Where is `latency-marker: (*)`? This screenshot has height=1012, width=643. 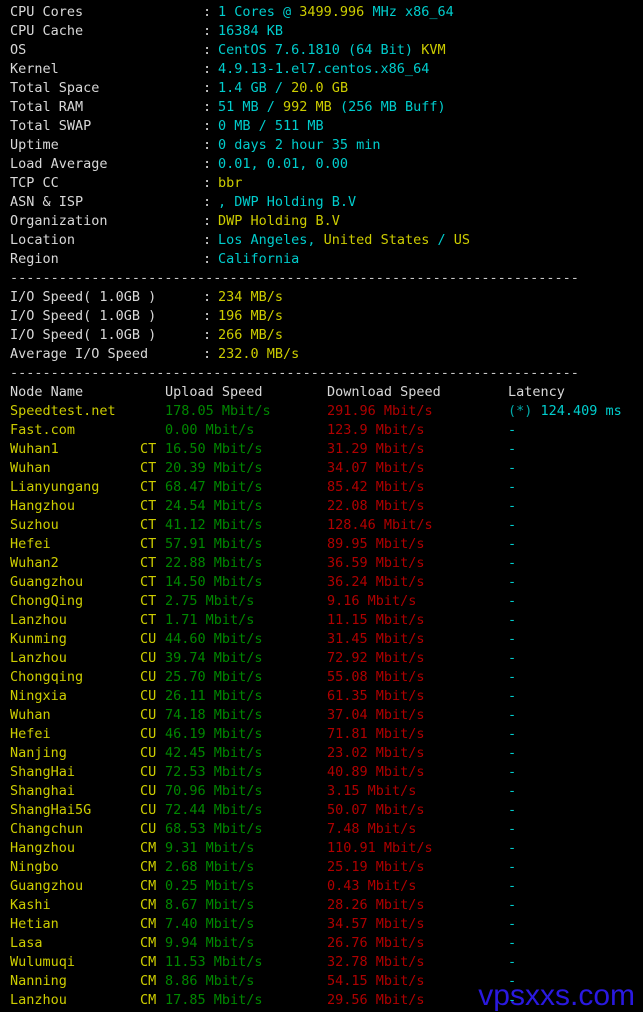
latency-marker: (*) is located at coordinates (524, 411).